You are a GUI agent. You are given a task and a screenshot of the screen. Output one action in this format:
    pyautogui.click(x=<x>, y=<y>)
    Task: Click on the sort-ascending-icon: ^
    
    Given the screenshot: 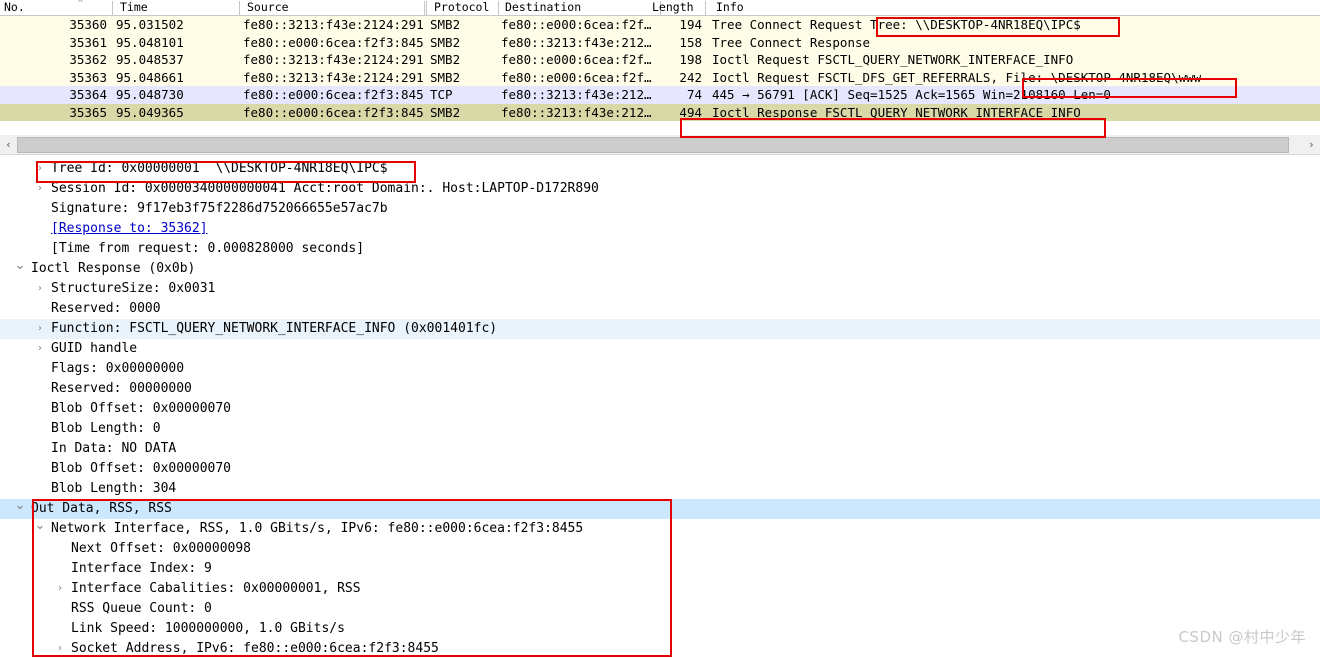 What is the action you would take?
    pyautogui.click(x=80, y=4)
    